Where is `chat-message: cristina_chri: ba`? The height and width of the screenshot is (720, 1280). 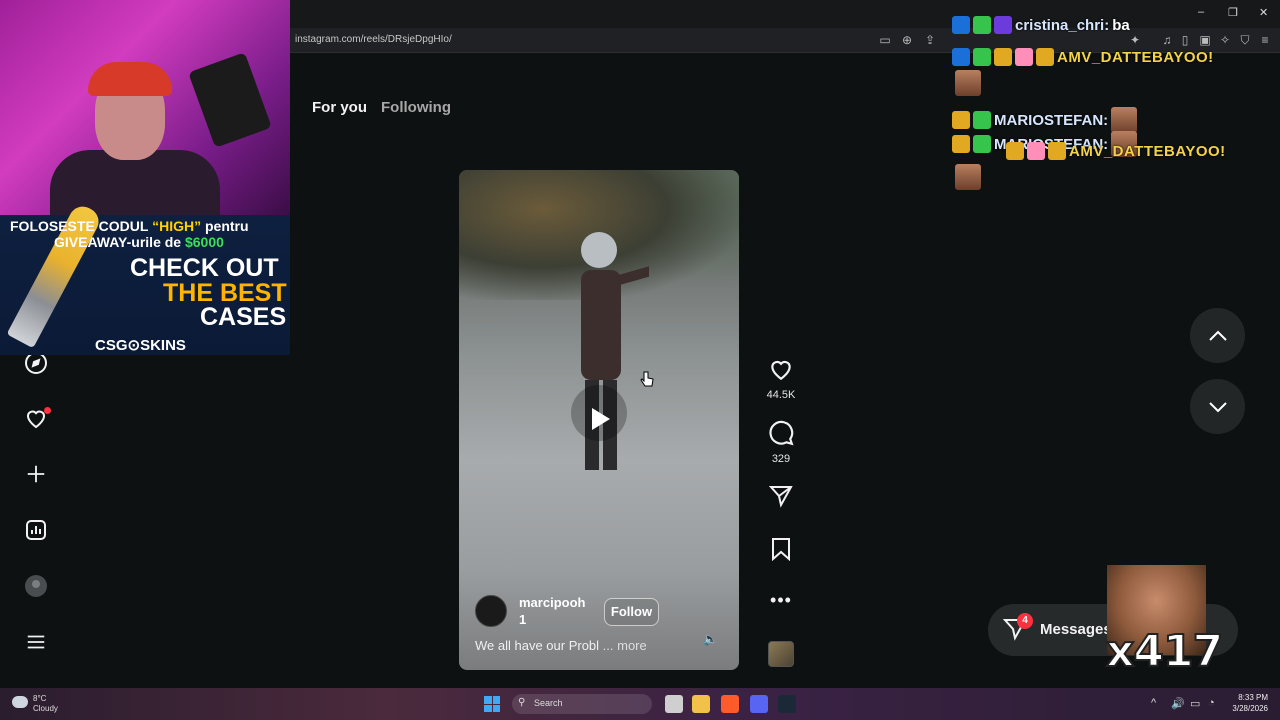 chat-message: cristina_chri: ba is located at coordinates (1041, 25).